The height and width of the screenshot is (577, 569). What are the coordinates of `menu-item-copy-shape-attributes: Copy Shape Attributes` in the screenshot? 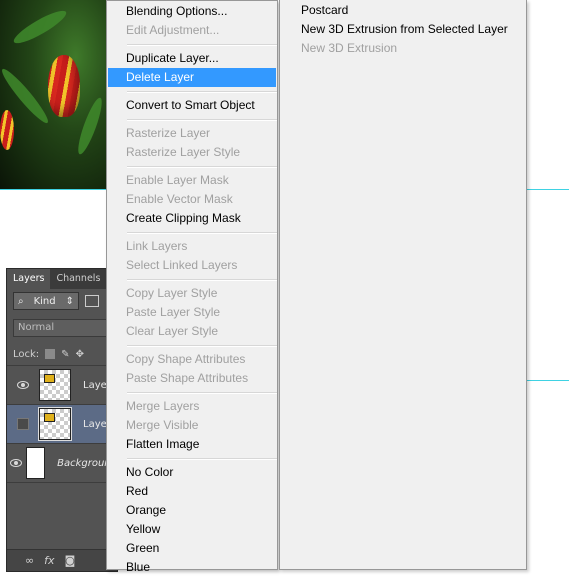 It's located at (192, 359).